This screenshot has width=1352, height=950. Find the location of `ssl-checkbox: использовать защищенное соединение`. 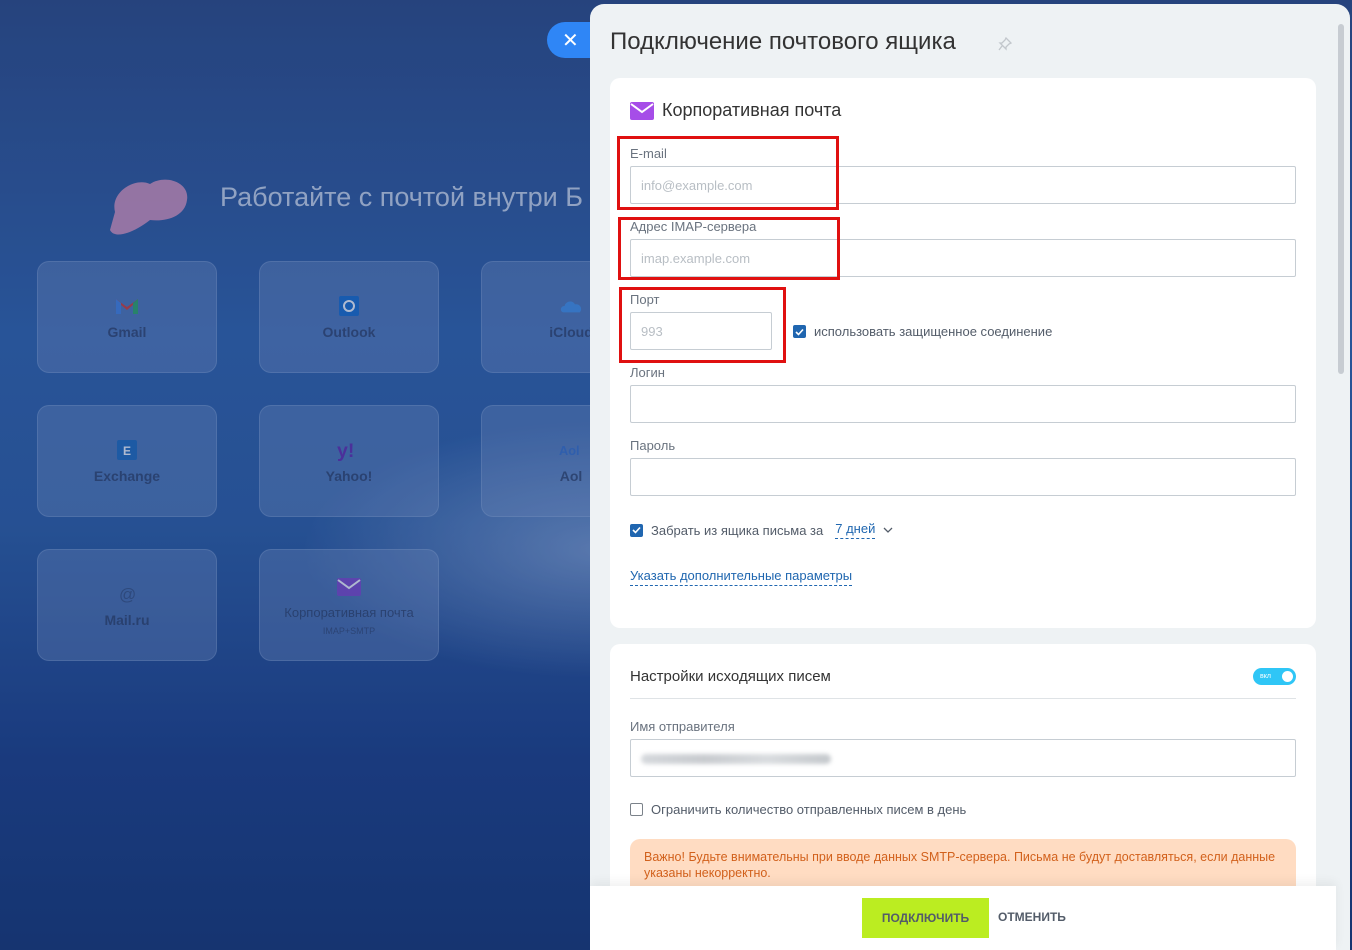

ssl-checkbox: использовать защищенное соединение is located at coordinates (922, 331).